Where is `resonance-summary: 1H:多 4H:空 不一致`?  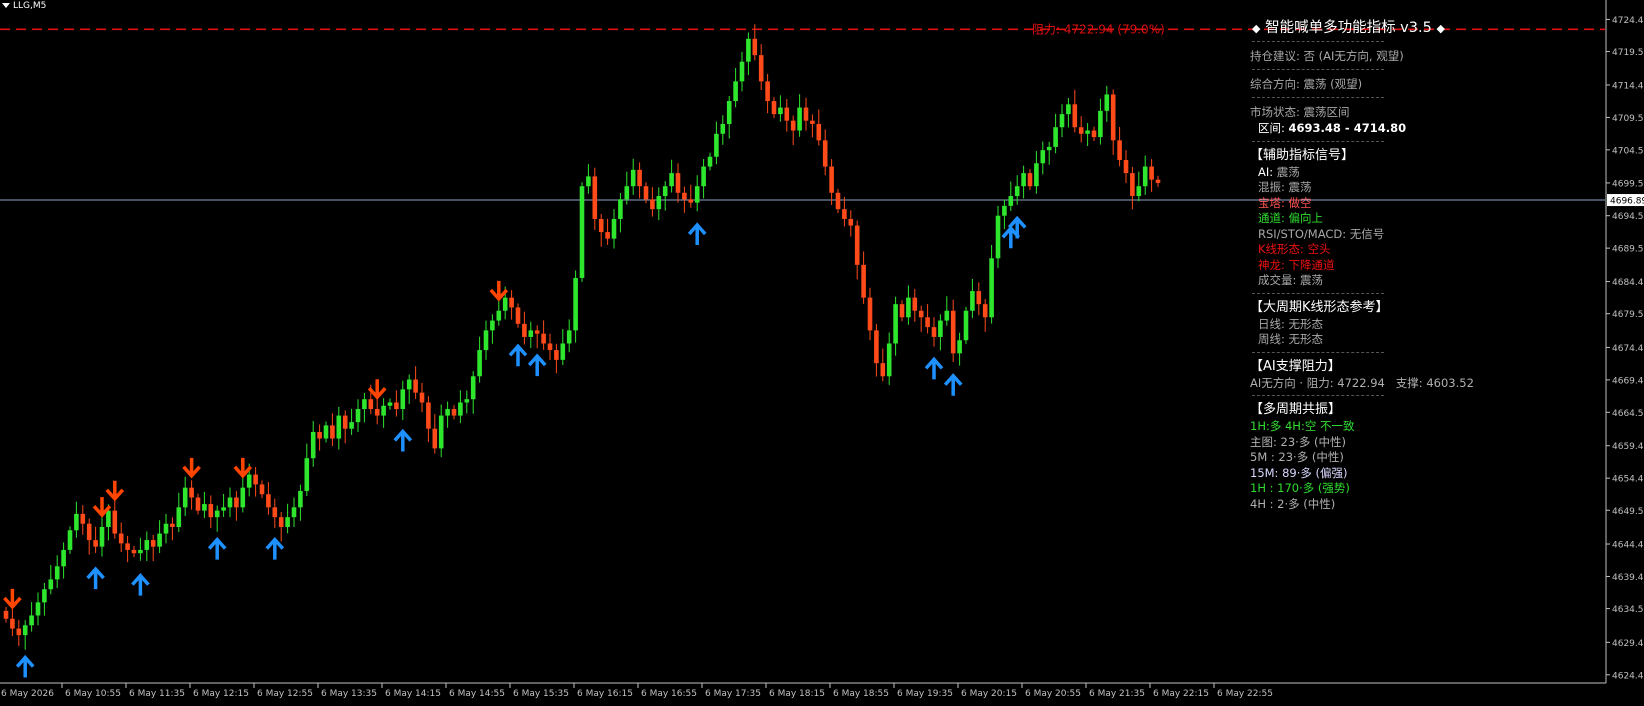
resonance-summary: 1H:多 4H:空 不一致 is located at coordinates (1302, 426).